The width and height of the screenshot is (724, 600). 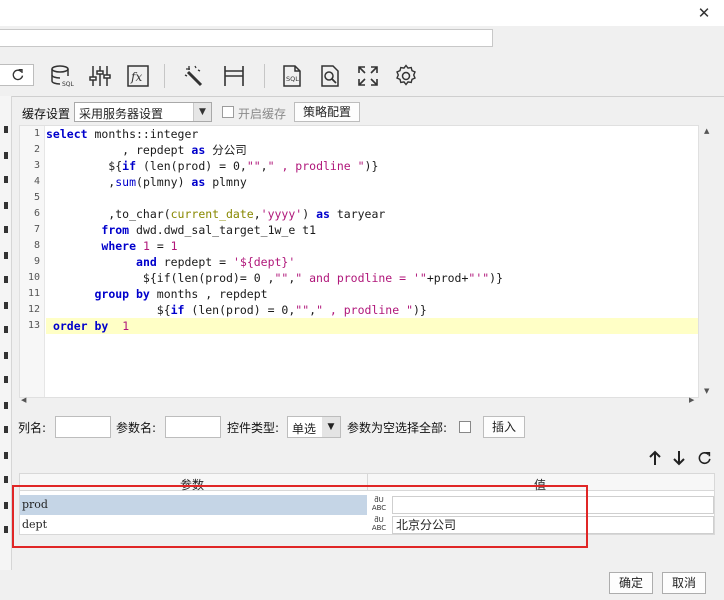 I want to click on move-down-button, so click(x=679, y=458).